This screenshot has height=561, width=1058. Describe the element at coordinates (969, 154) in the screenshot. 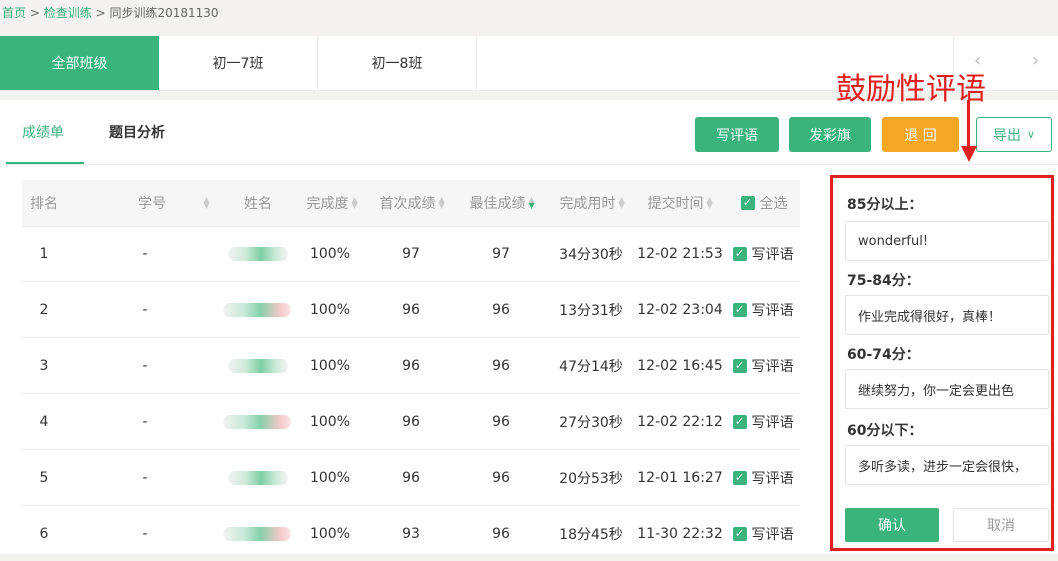

I see `annotation-arrow-icon` at that location.